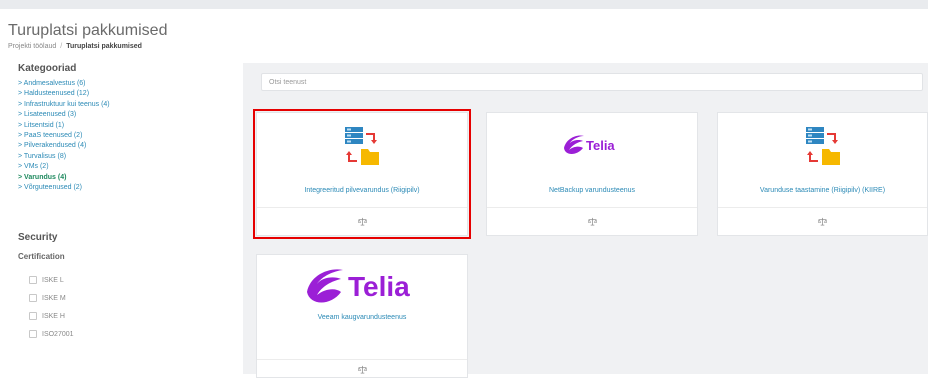 This screenshot has height=380, width=928. I want to click on offer-card-netbackup: Telia NetBackup varundusteenus, so click(592, 174).